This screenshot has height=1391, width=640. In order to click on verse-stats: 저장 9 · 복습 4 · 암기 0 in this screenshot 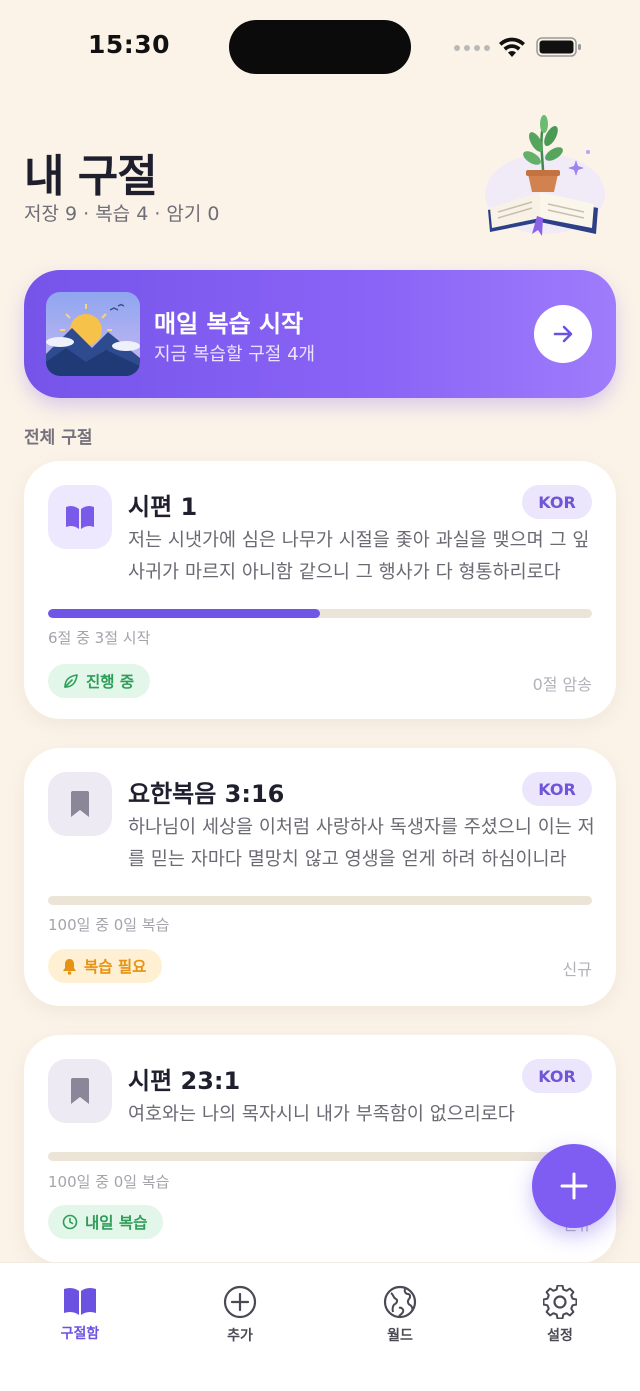, I will do `click(122, 214)`.